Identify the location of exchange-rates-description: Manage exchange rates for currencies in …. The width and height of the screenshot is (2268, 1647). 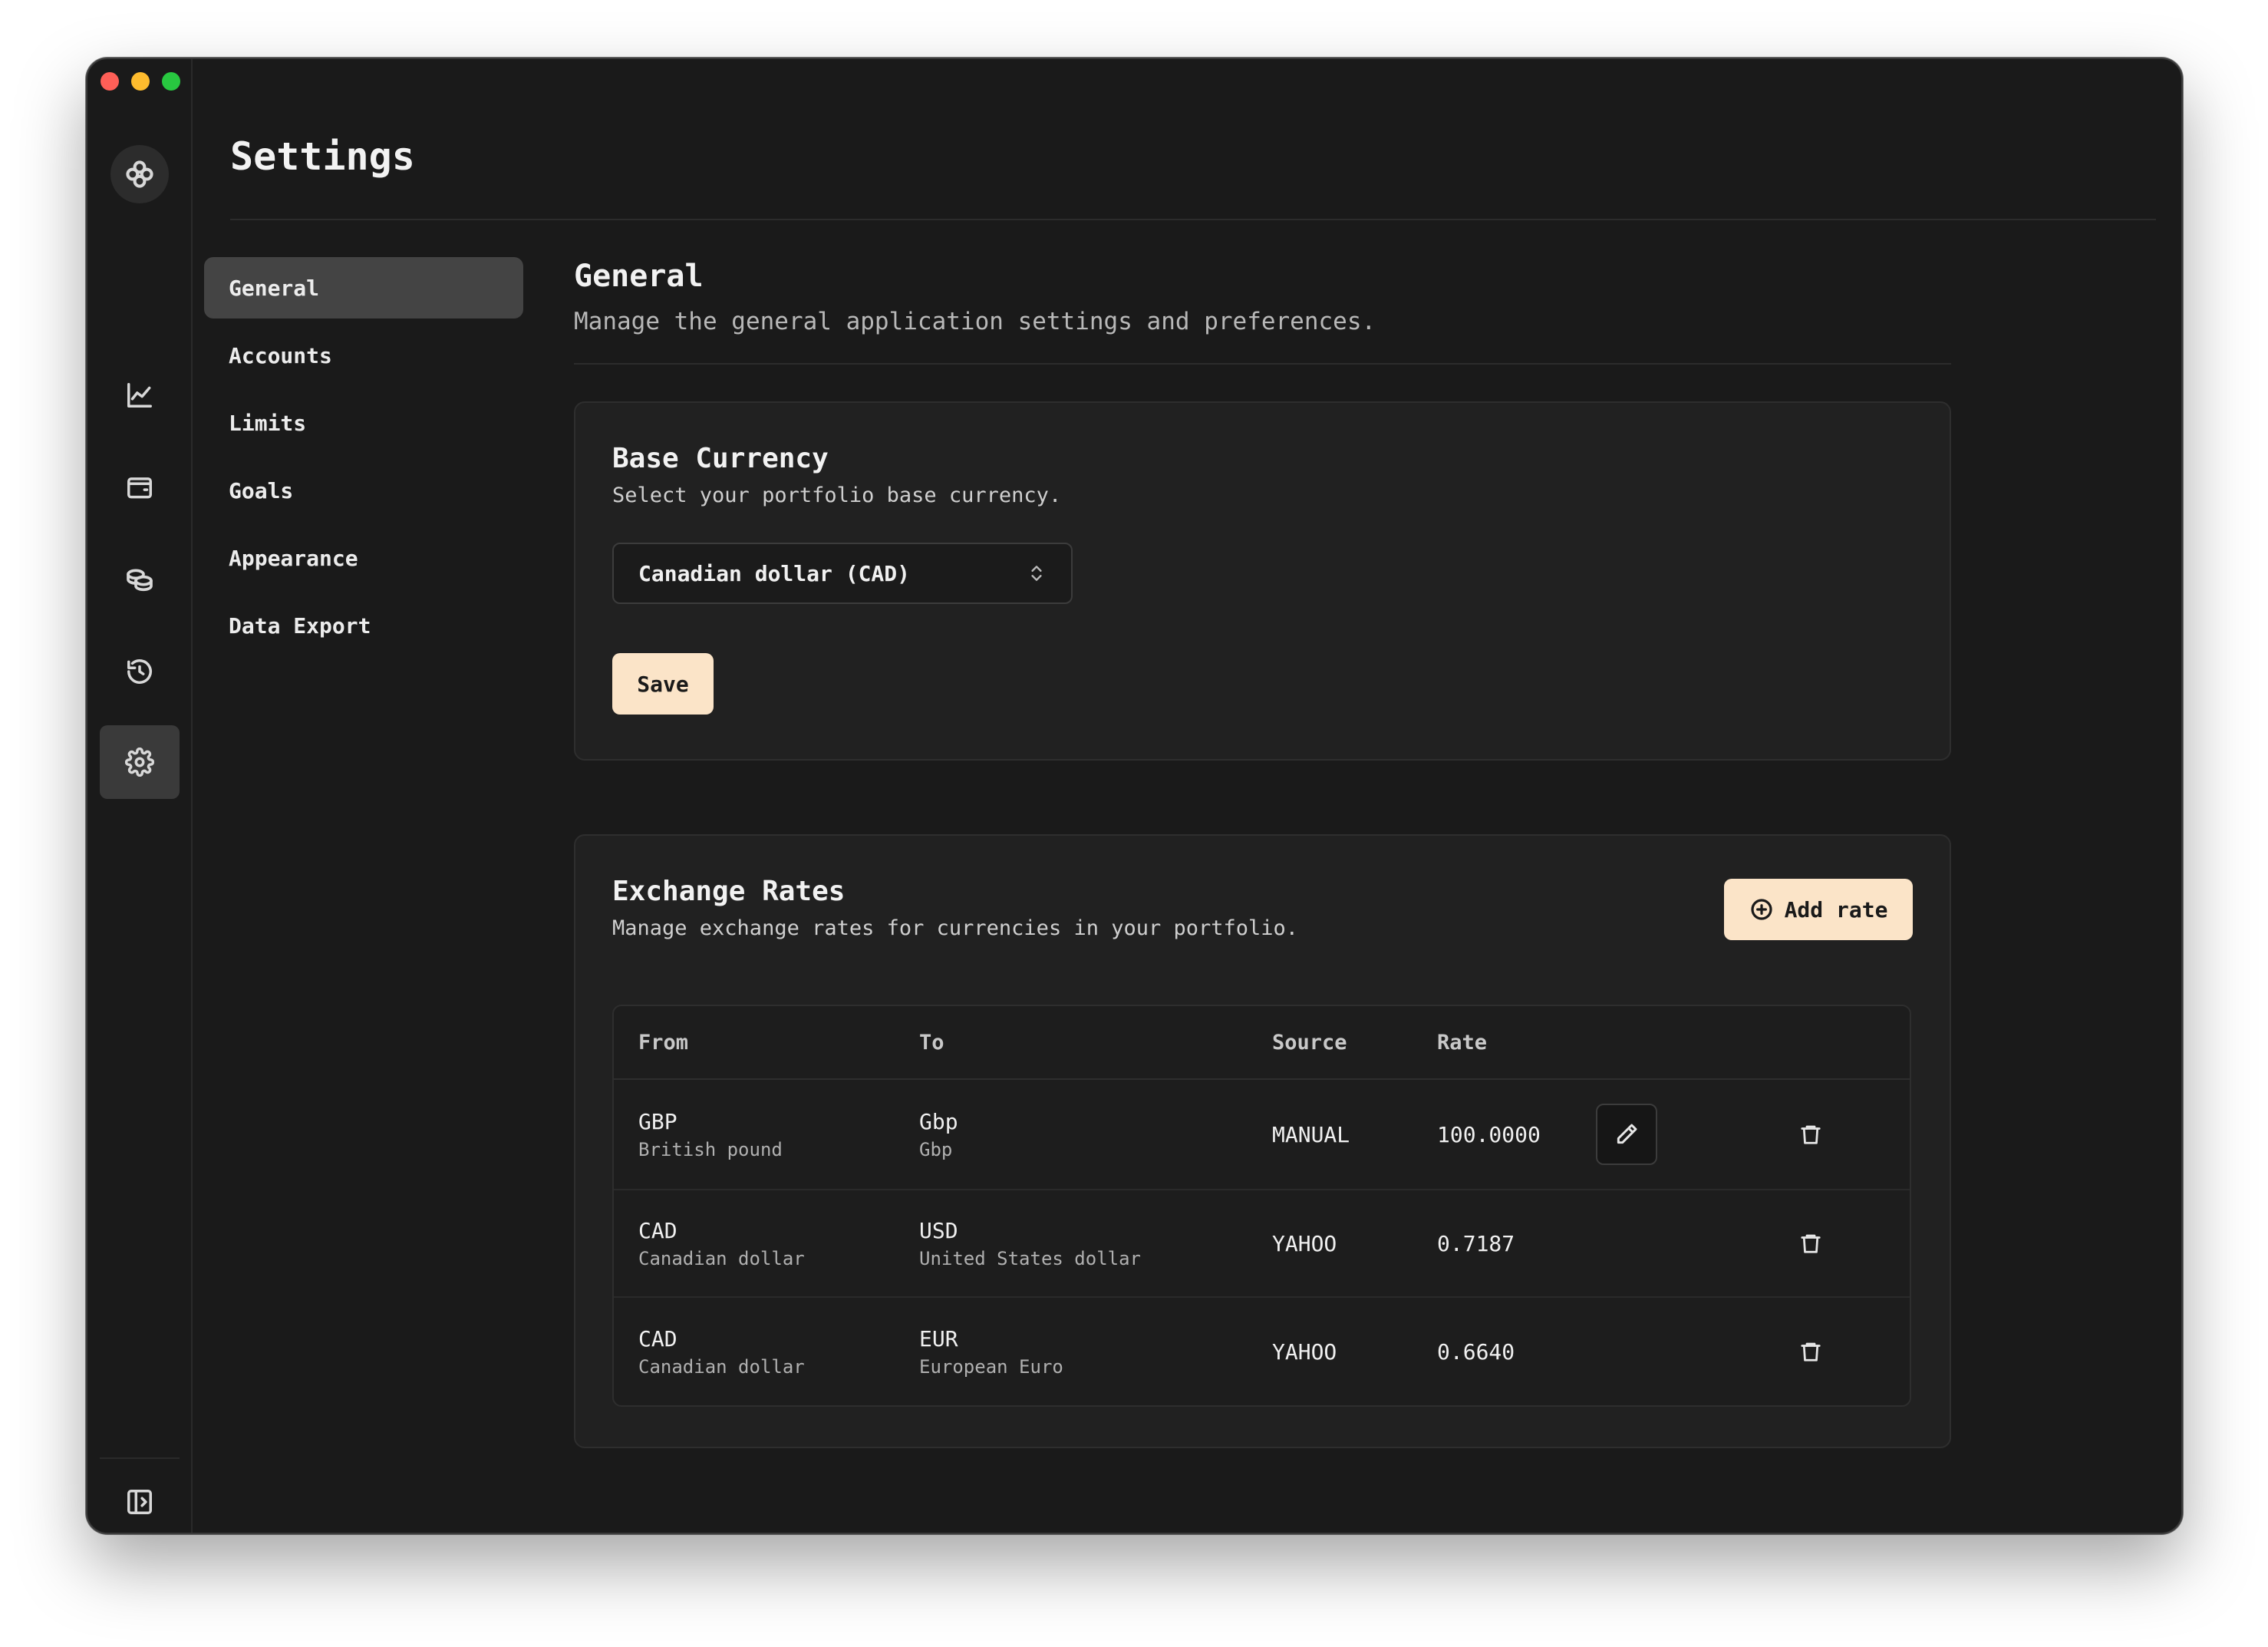
(955, 928).